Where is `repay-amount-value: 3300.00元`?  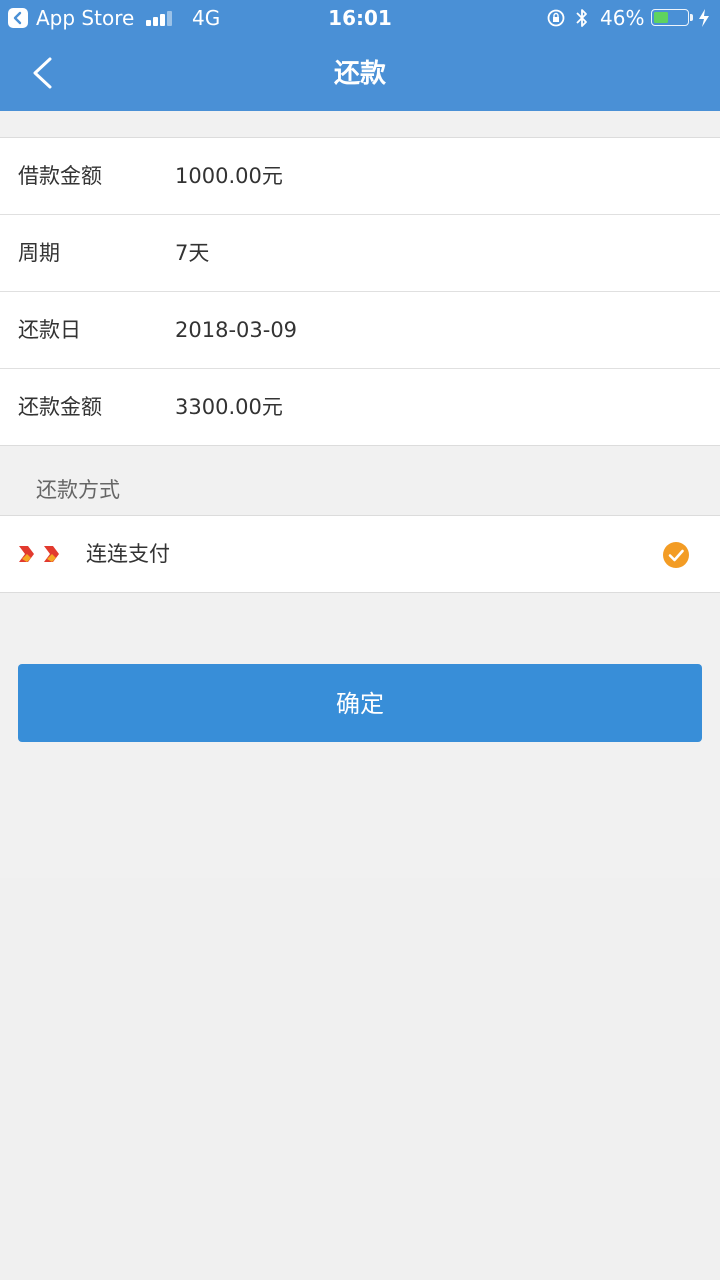
repay-amount-value: 3300.00元 is located at coordinates (229, 407).